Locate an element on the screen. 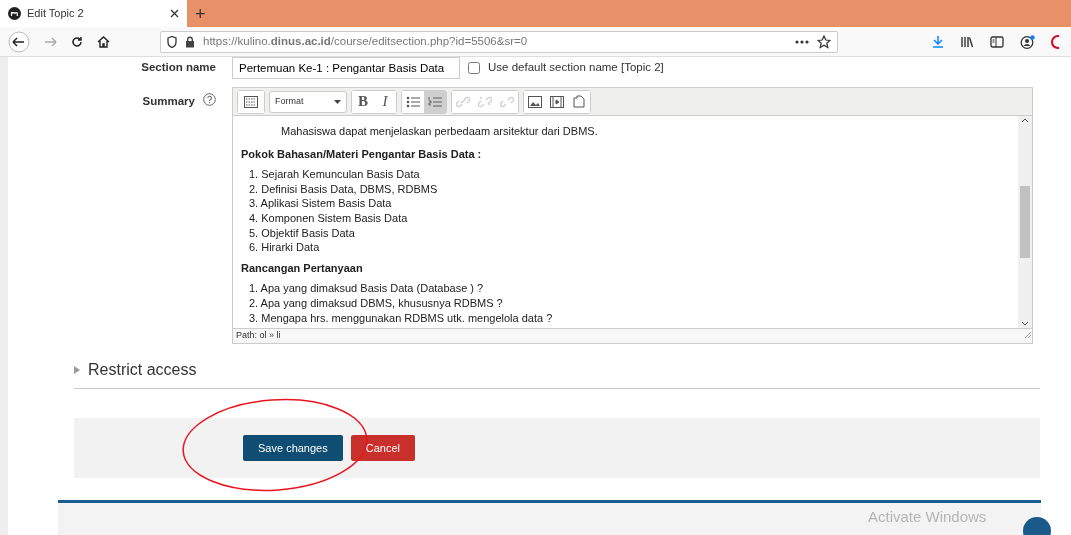 The image size is (1071, 535). url-text: https://kulino.dinus.ac.id/course/editsection.php?id=5506&sr=0 is located at coordinates (366, 41).